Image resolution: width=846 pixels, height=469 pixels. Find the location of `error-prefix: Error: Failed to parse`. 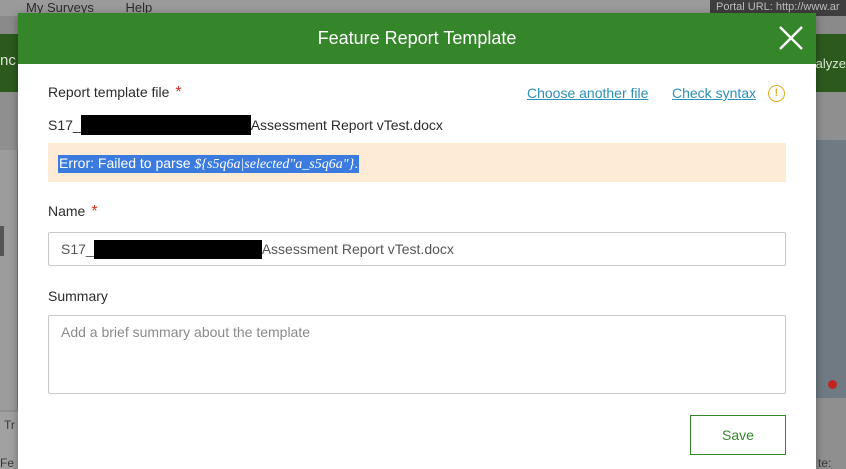

error-prefix: Error: Failed to parse is located at coordinates (127, 163).